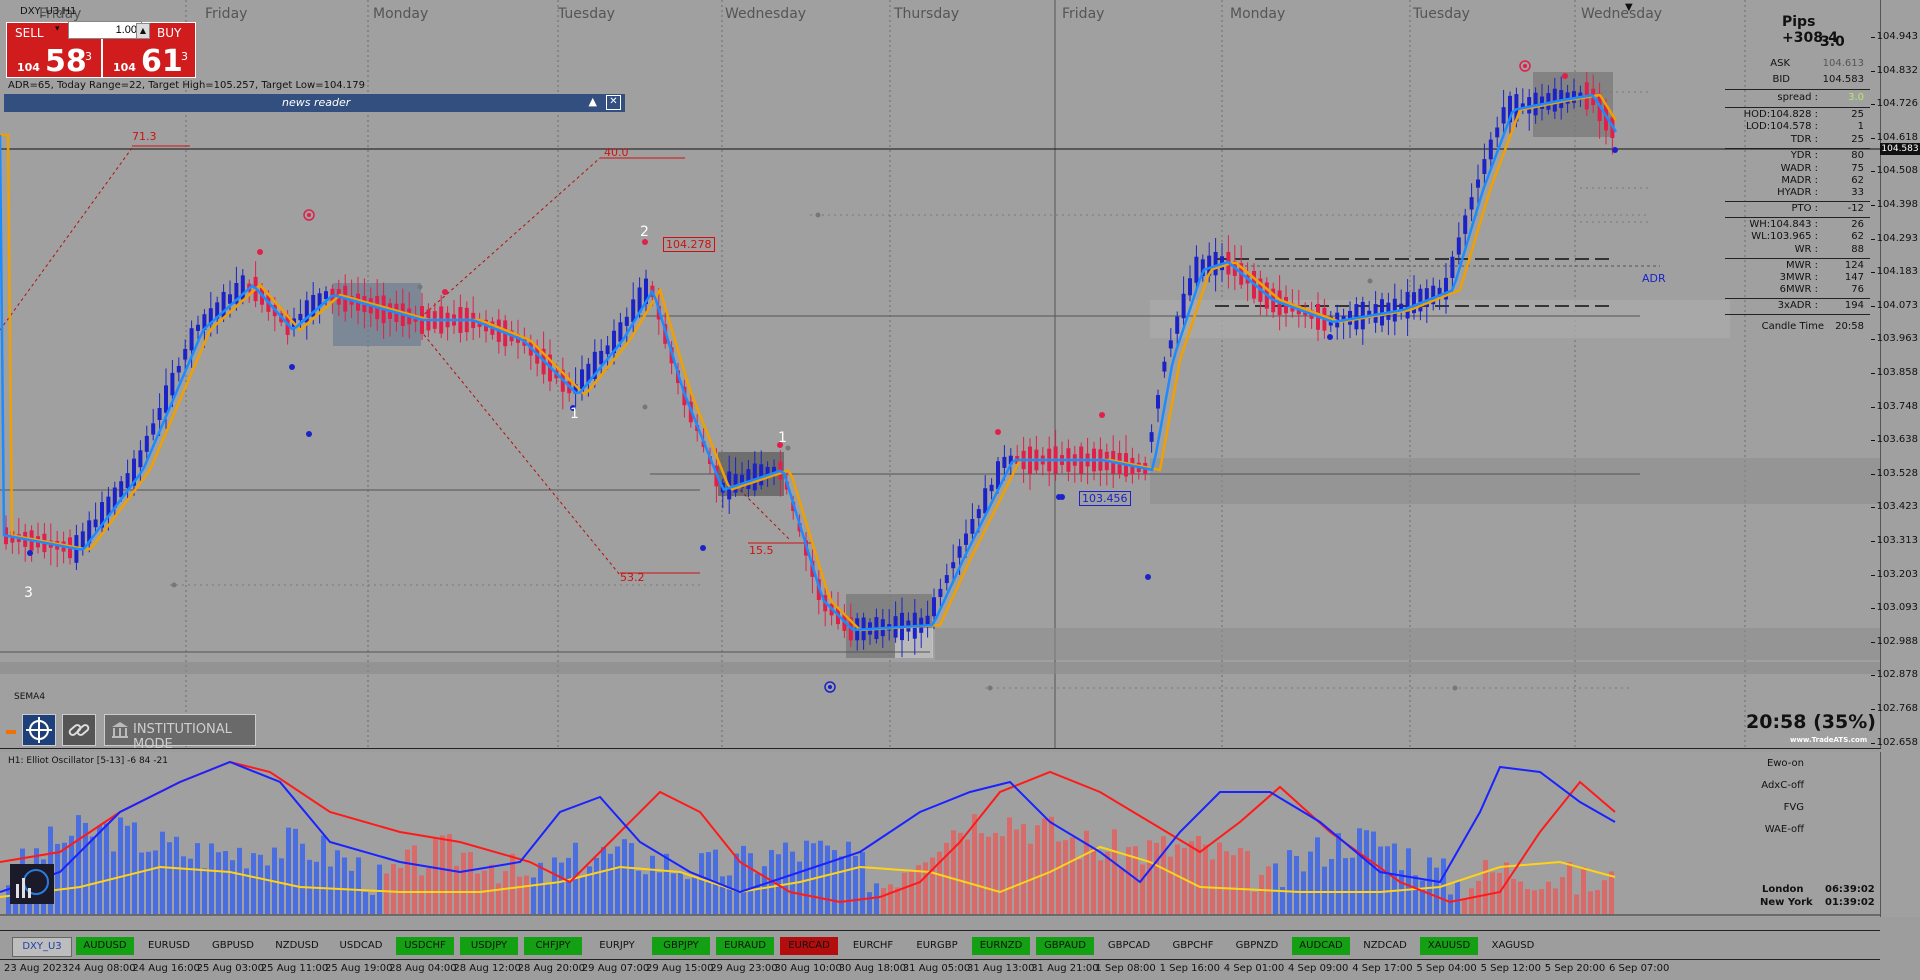 The width and height of the screenshot is (1920, 980). Describe the element at coordinates (1065, 946) in the screenshot. I see `symbol-button-gbpaud: GBPAUD` at that location.